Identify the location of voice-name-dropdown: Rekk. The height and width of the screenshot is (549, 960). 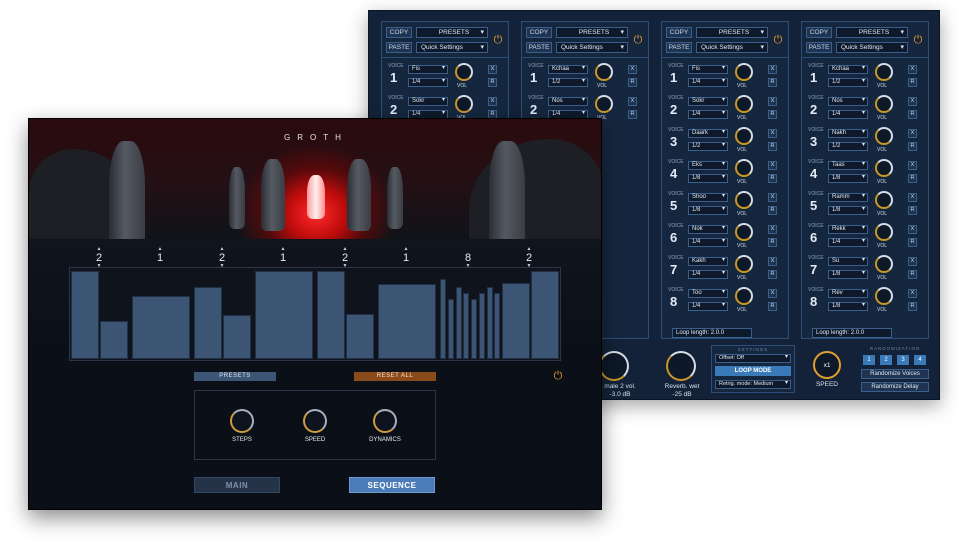
(848, 229).